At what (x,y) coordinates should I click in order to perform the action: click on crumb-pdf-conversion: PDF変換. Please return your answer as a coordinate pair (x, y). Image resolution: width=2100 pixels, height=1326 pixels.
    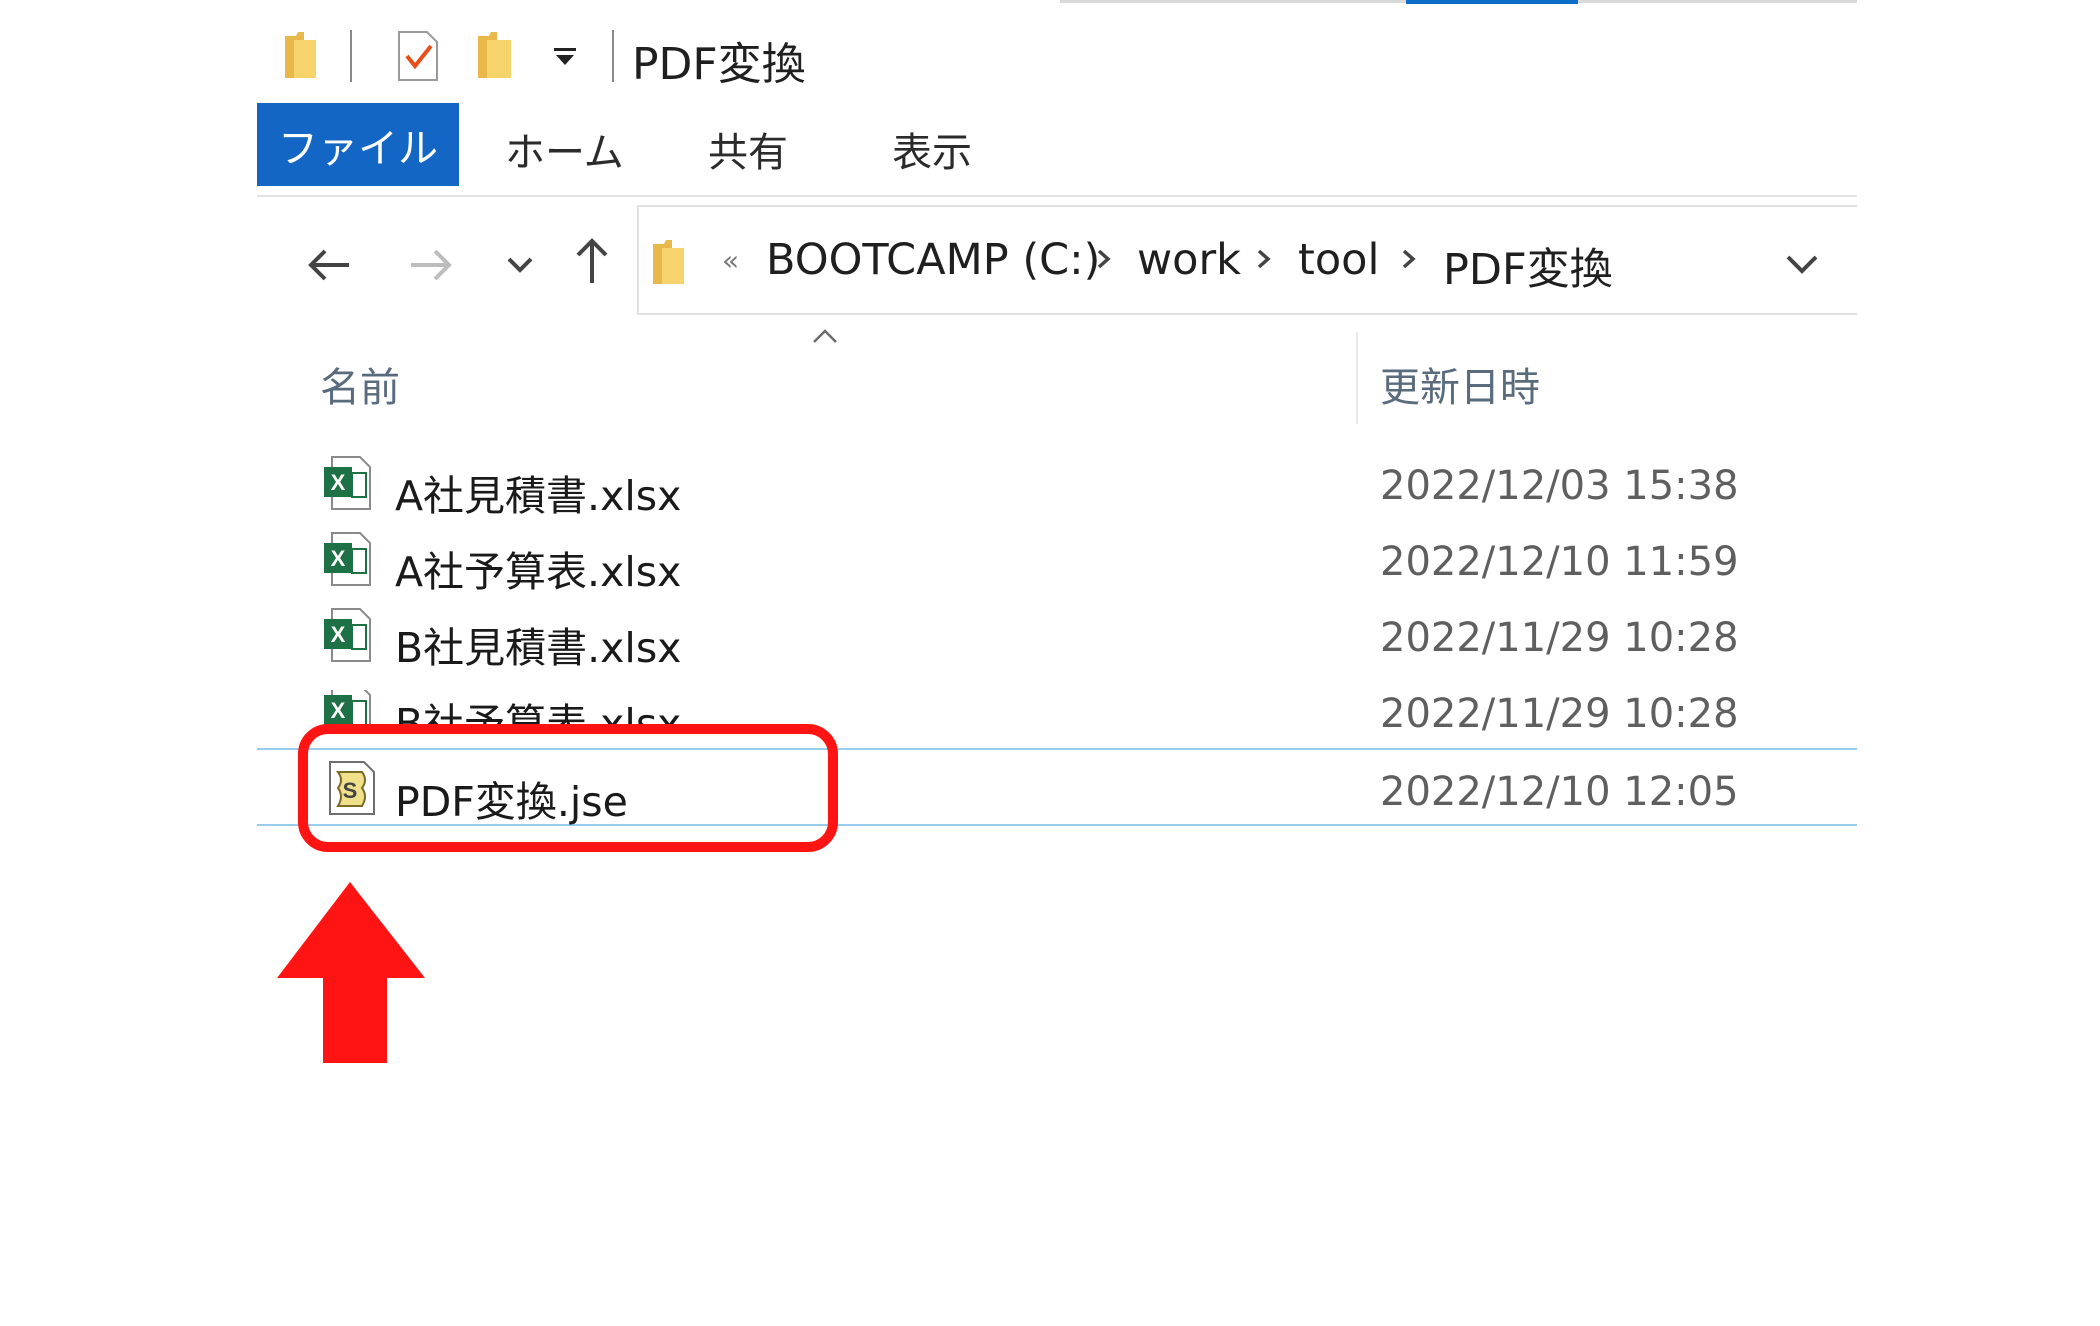
    Looking at the image, I should click on (1528, 266).